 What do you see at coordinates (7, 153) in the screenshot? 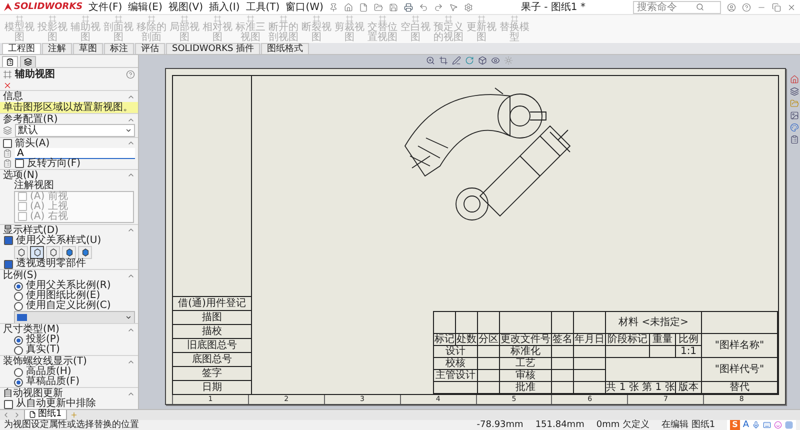
I see `label-icon` at bounding box center [7, 153].